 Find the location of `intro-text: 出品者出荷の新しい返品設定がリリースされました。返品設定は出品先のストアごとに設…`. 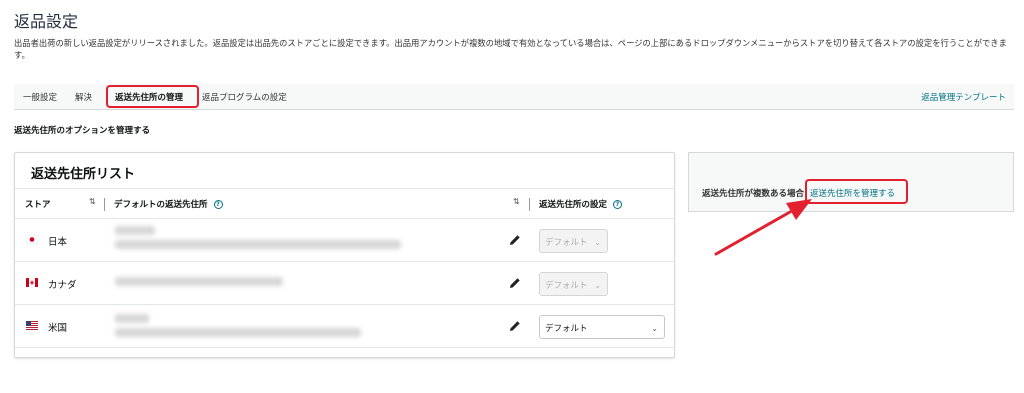

intro-text: 出品者出荷の新しい返品設定がリリースされました。返品設定は出品先のストアごとに設… is located at coordinates (510, 49).